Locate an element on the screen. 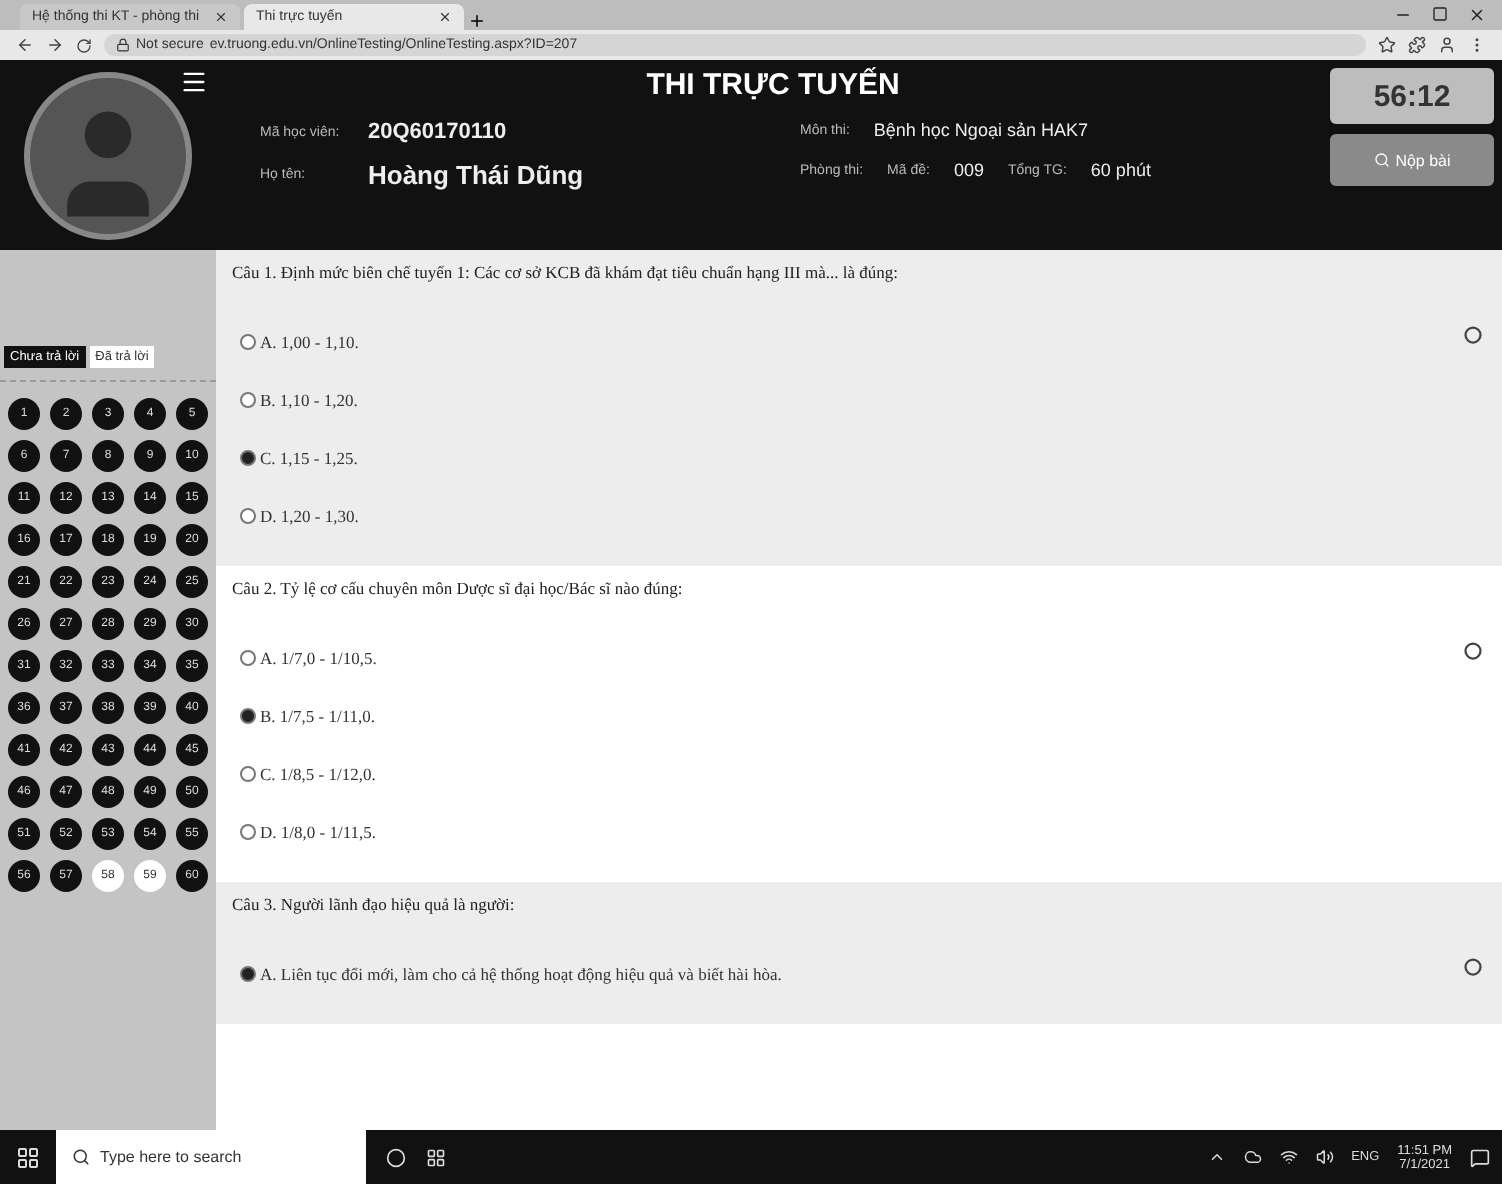 The image size is (1502, 1184). notifications-icon is located at coordinates (1480, 1157).